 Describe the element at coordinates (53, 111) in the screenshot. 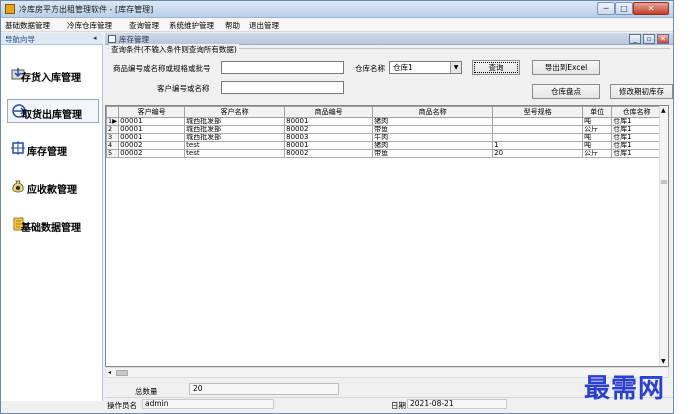

I see `nav-item-outbound: 取货出库管理` at that location.